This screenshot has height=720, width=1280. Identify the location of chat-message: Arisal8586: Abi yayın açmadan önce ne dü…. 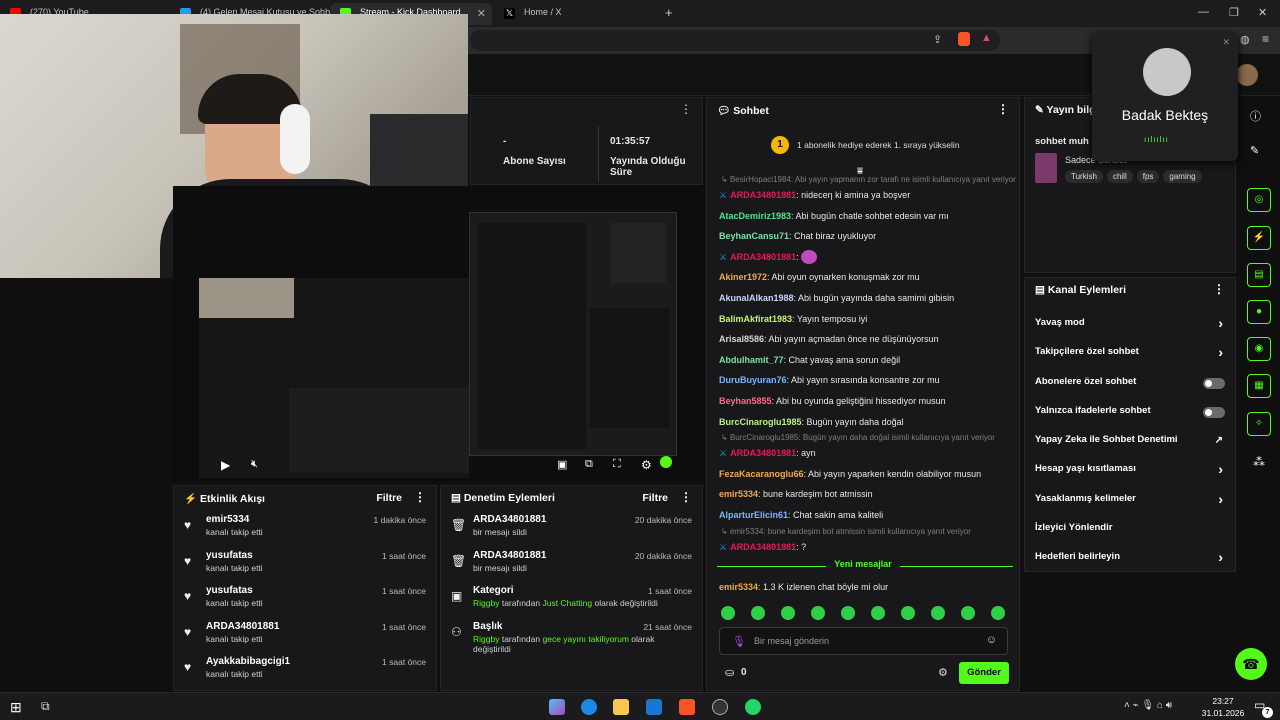
(863, 339).